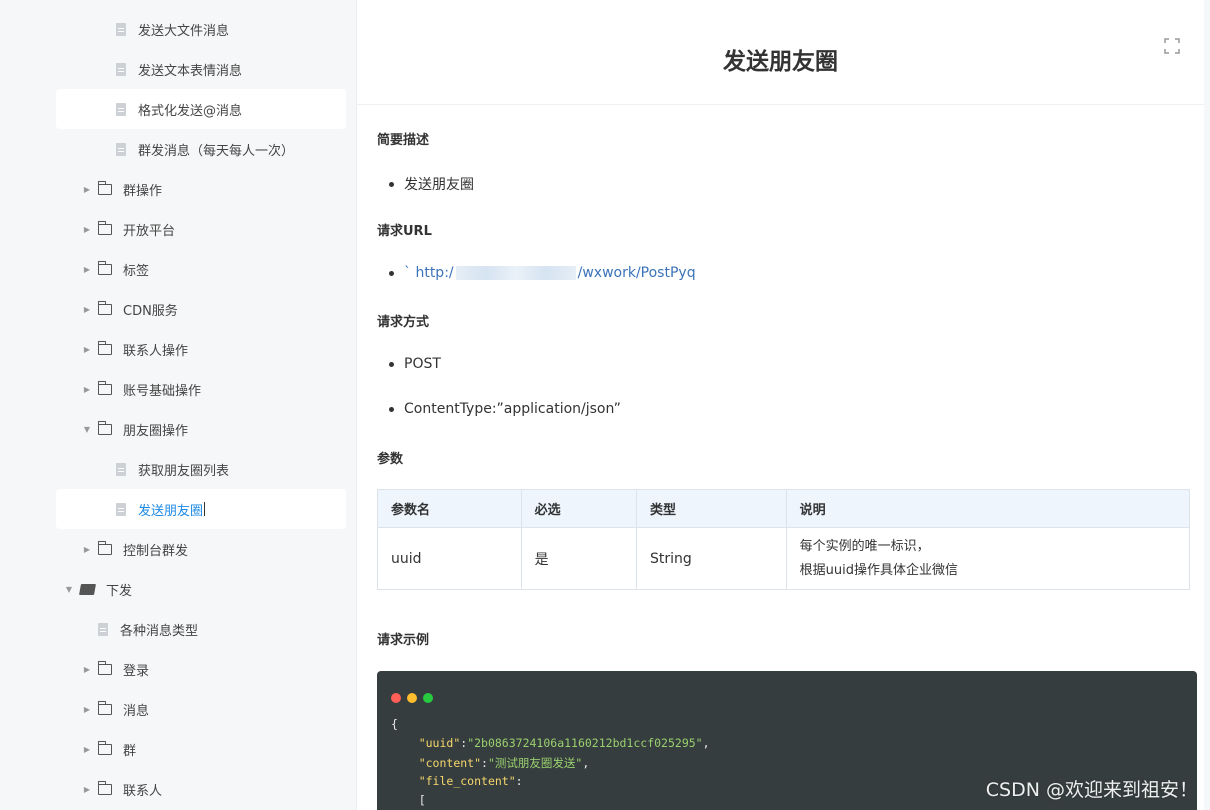  Describe the element at coordinates (429, 273) in the screenshot. I see `url-prefix: ` http:/` at that location.